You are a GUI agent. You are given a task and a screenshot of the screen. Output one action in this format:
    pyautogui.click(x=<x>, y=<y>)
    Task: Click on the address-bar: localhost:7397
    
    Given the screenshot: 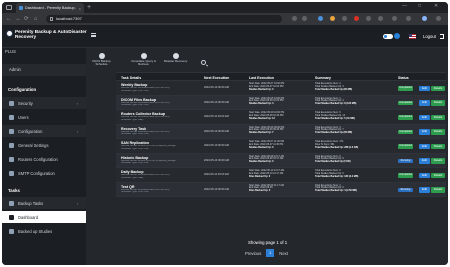 What is the action you would take?
    pyautogui.click(x=164, y=19)
    